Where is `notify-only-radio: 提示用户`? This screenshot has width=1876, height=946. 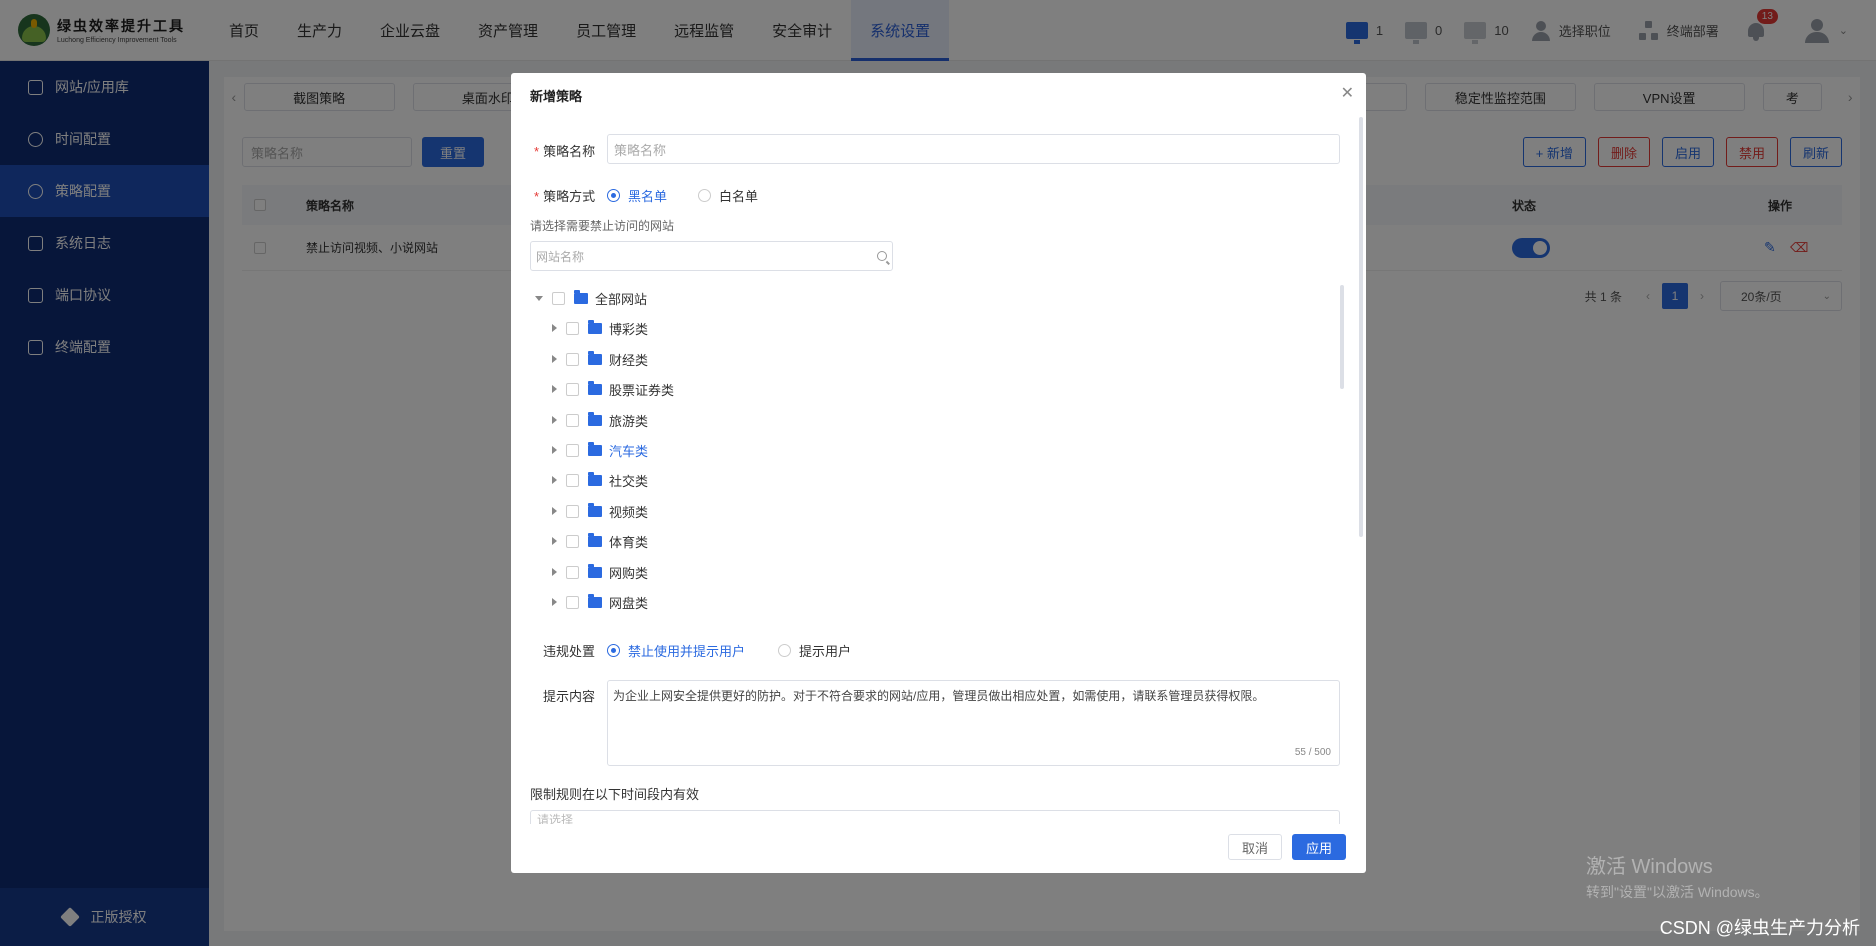 notify-only-radio: 提示用户 is located at coordinates (814, 650).